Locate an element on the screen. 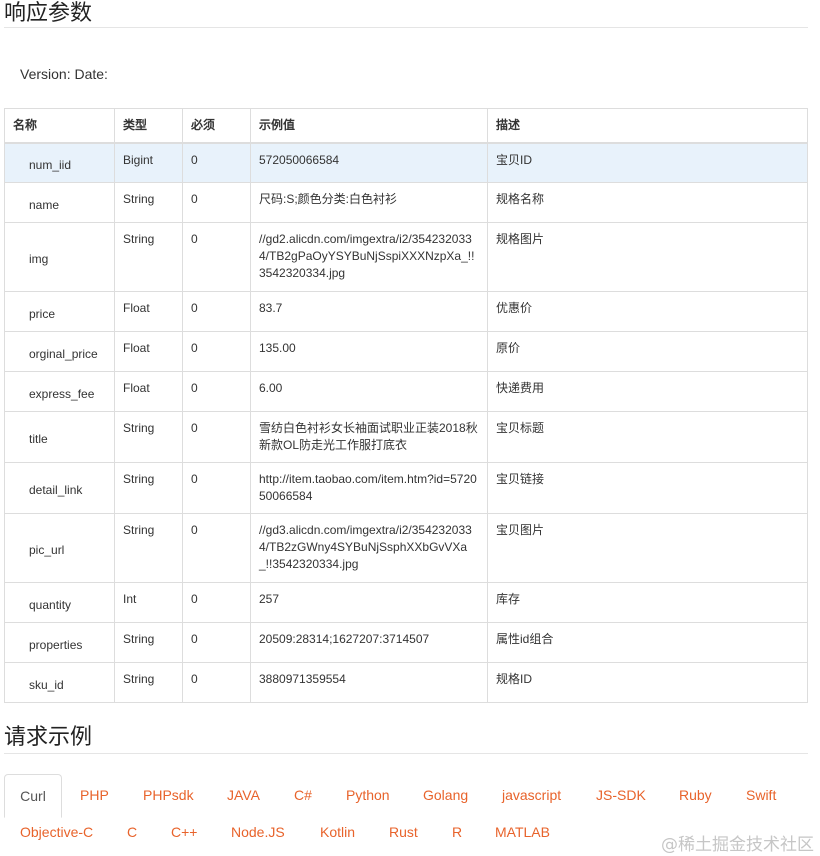 The width and height of the screenshot is (820, 856). header-required: 必须 is located at coordinates (216, 126).